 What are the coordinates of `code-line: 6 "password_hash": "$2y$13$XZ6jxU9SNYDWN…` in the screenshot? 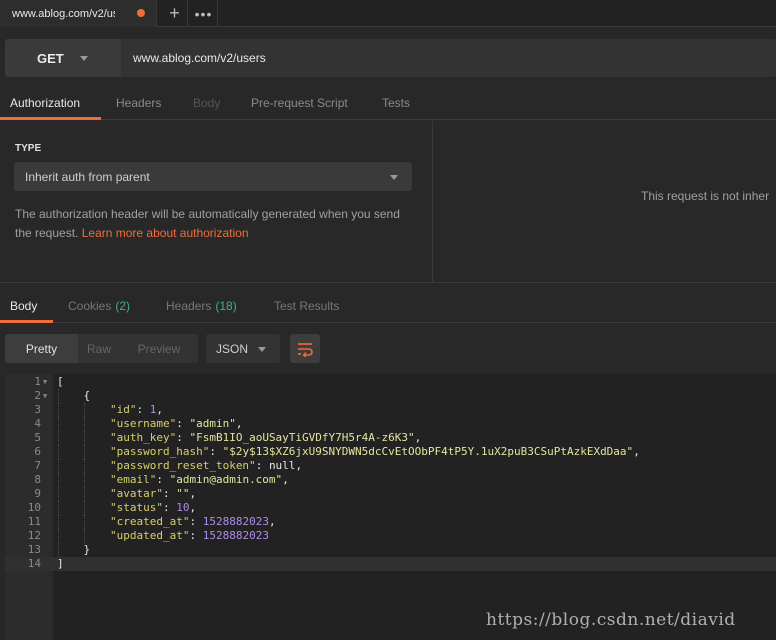 It's located at (390, 452).